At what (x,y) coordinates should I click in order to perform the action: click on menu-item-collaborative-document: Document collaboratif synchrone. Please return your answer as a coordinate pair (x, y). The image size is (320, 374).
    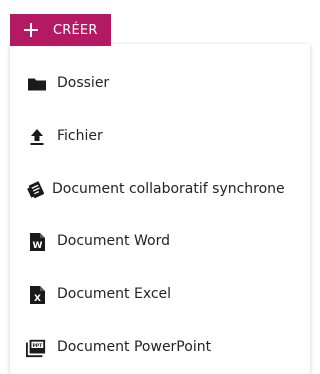
    Looking at the image, I should click on (160, 190).